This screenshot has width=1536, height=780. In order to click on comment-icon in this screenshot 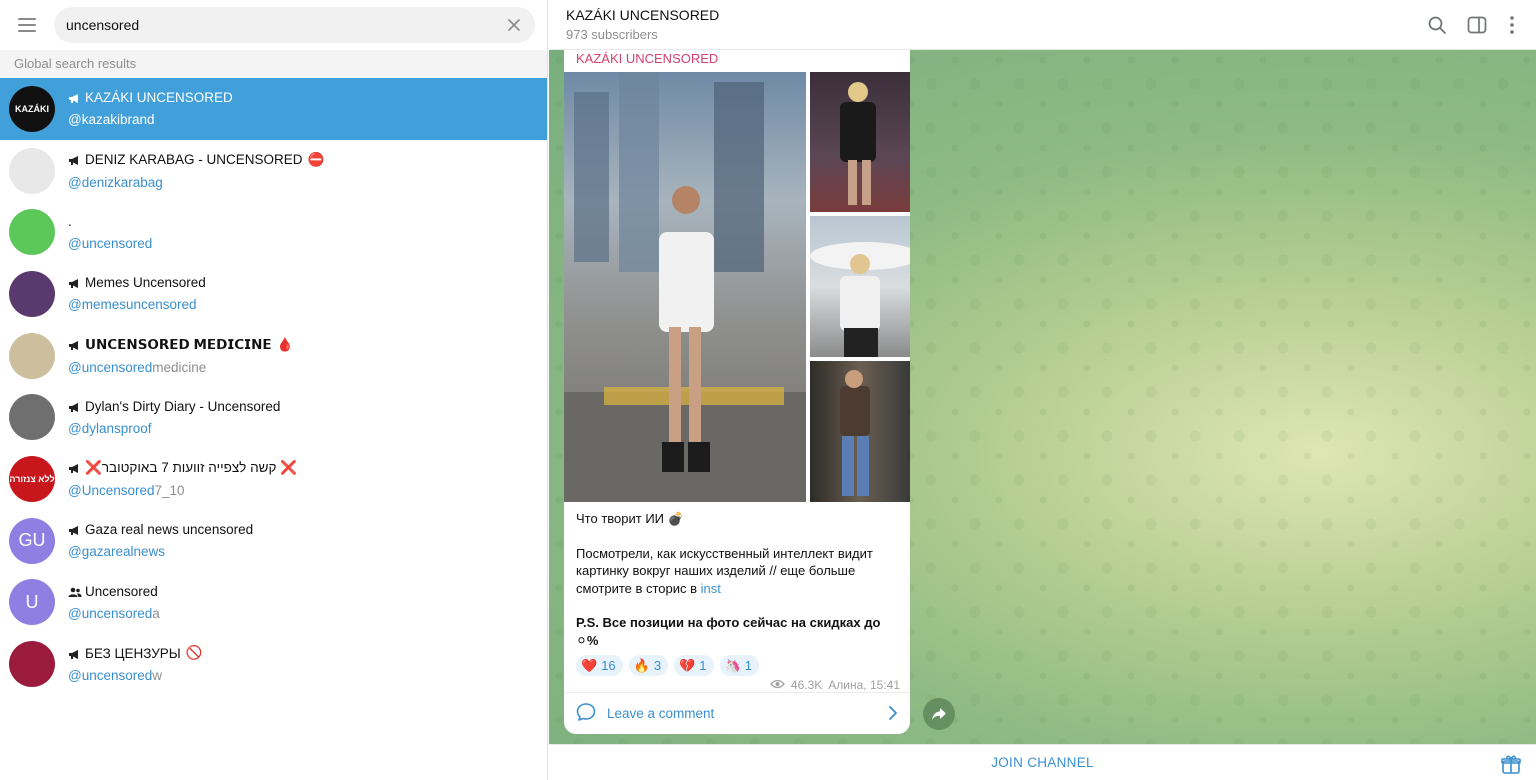, I will do `click(586, 713)`.